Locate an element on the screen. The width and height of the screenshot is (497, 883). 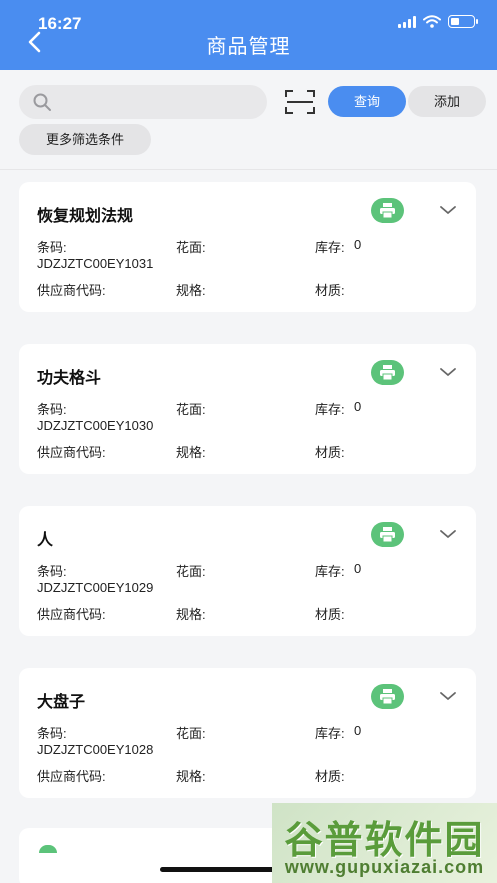
scan-icon is located at coordinates (300, 102).